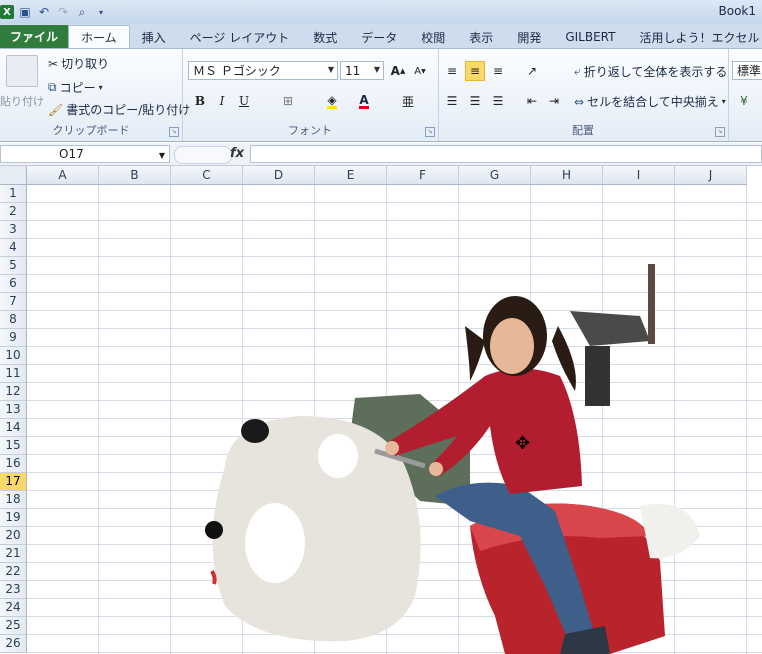 The image size is (762, 654). I want to click on copy-label: コピー, so click(77, 88).